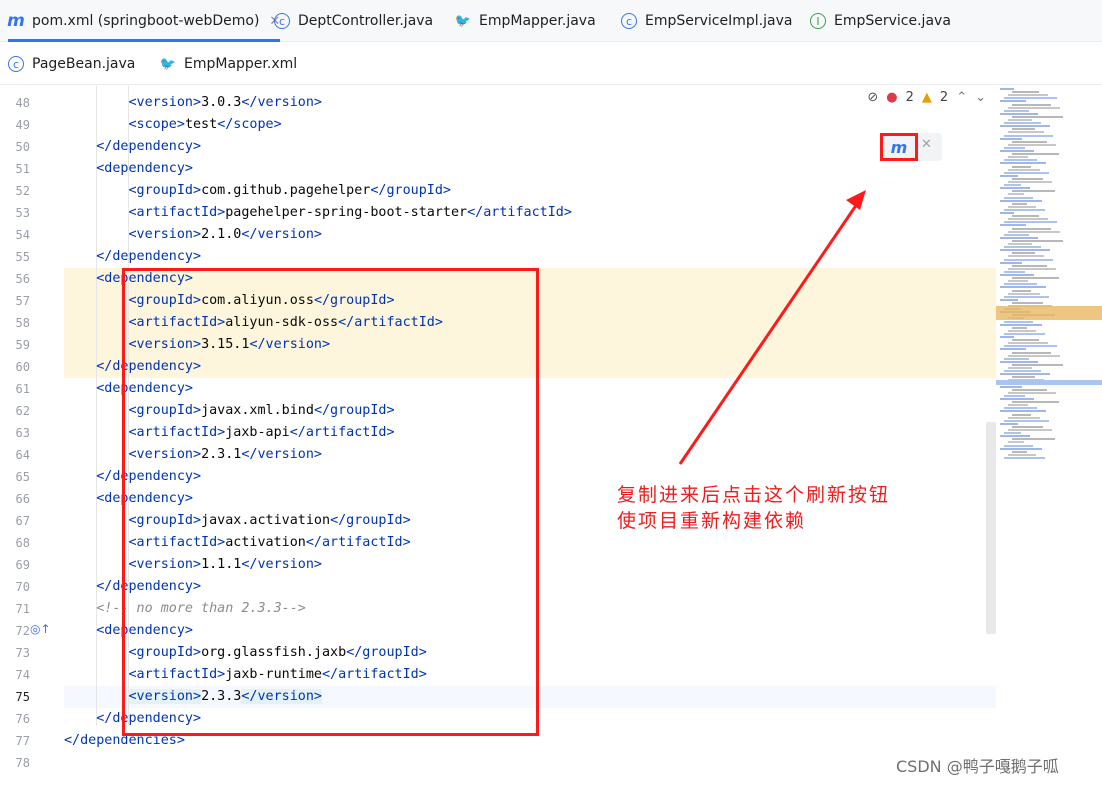 Image resolution: width=1102 pixels, height=785 pixels. I want to click on annotation-arrow, so click(772, 327).